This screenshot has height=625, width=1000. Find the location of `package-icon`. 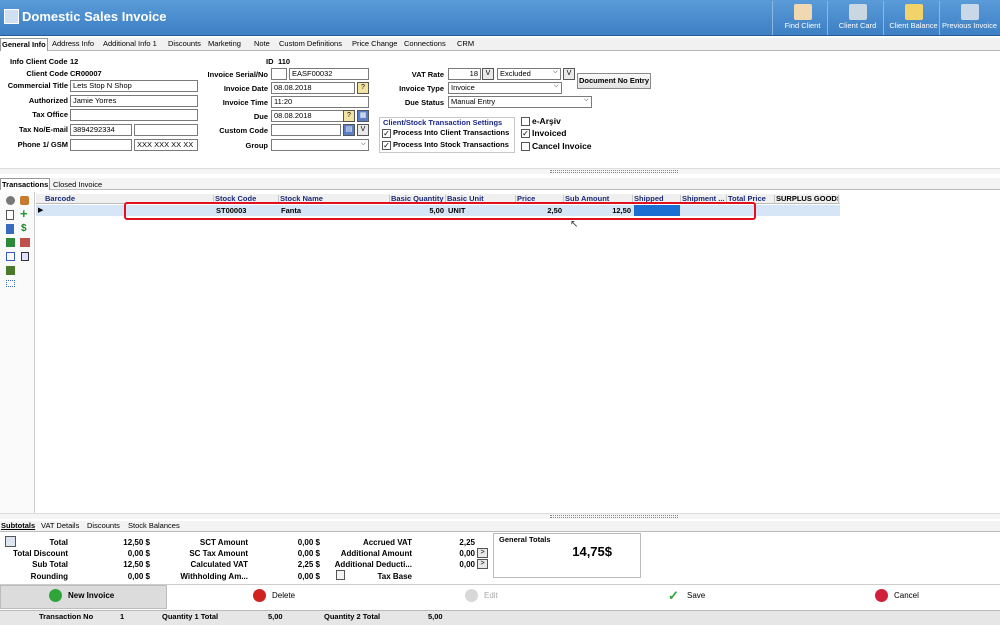

package-icon is located at coordinates (24, 200).